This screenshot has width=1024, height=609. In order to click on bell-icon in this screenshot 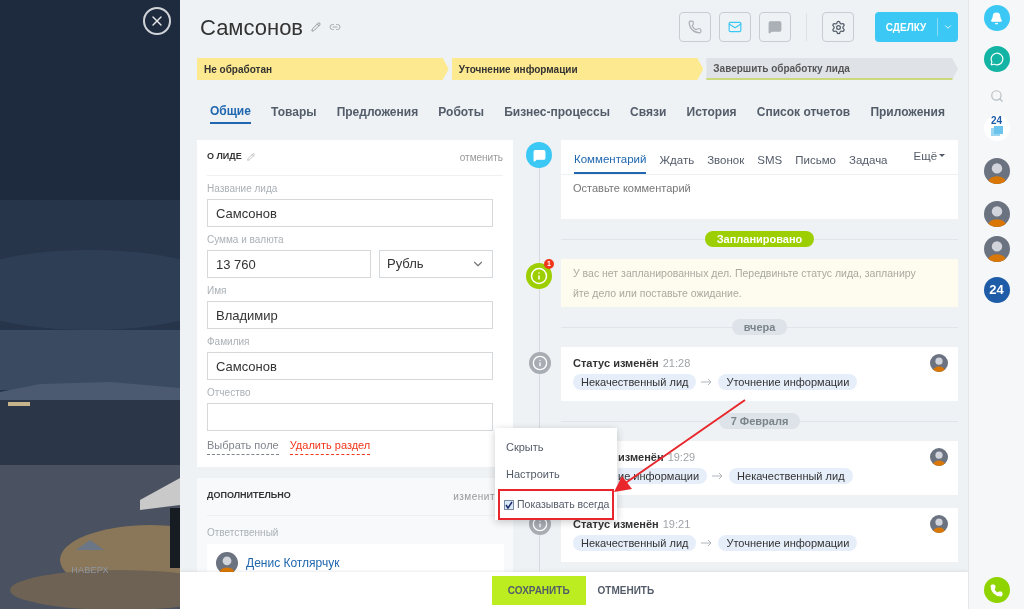, I will do `click(996, 18)`.